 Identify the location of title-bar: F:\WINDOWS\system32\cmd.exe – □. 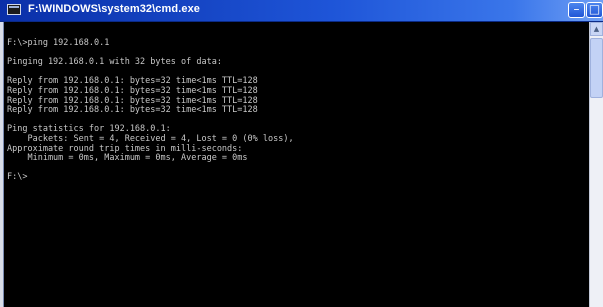
(301, 11).